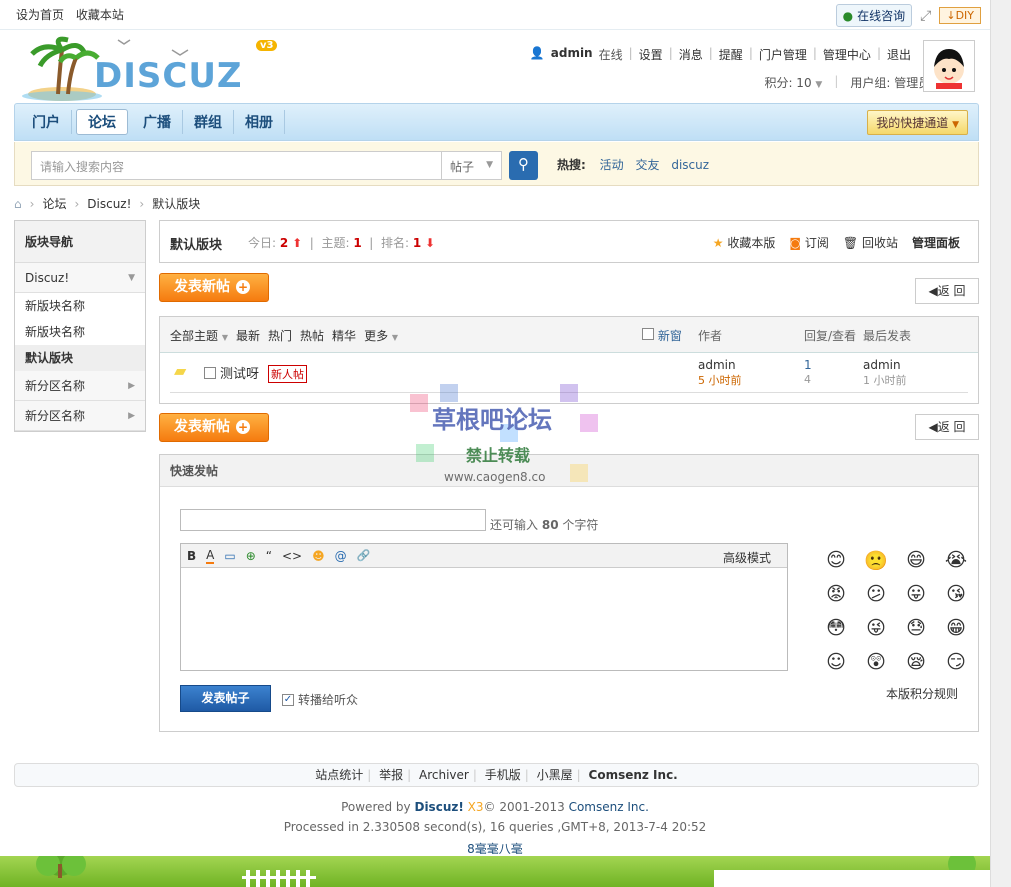 This screenshot has width=1011, height=887. What do you see at coordinates (214, 427) in the screenshot?
I see `new-post-button-bottom: 发表新帖 +` at bounding box center [214, 427].